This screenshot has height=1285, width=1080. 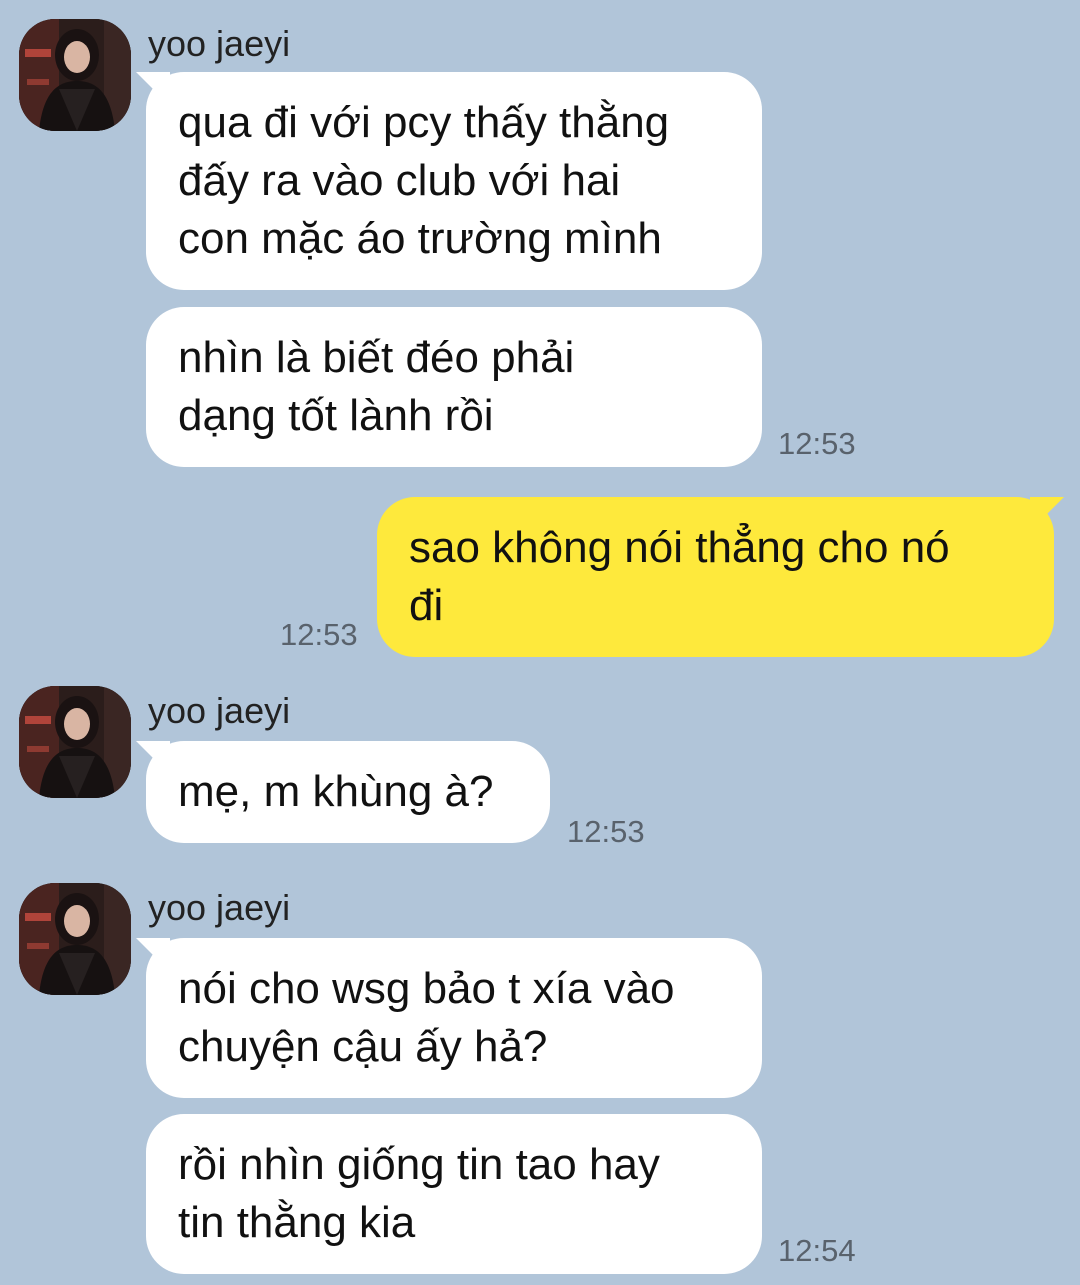 I want to click on message-bubble: rồi nhìn giống tin tao hay tin thằng kia, so click(x=454, y=1194).